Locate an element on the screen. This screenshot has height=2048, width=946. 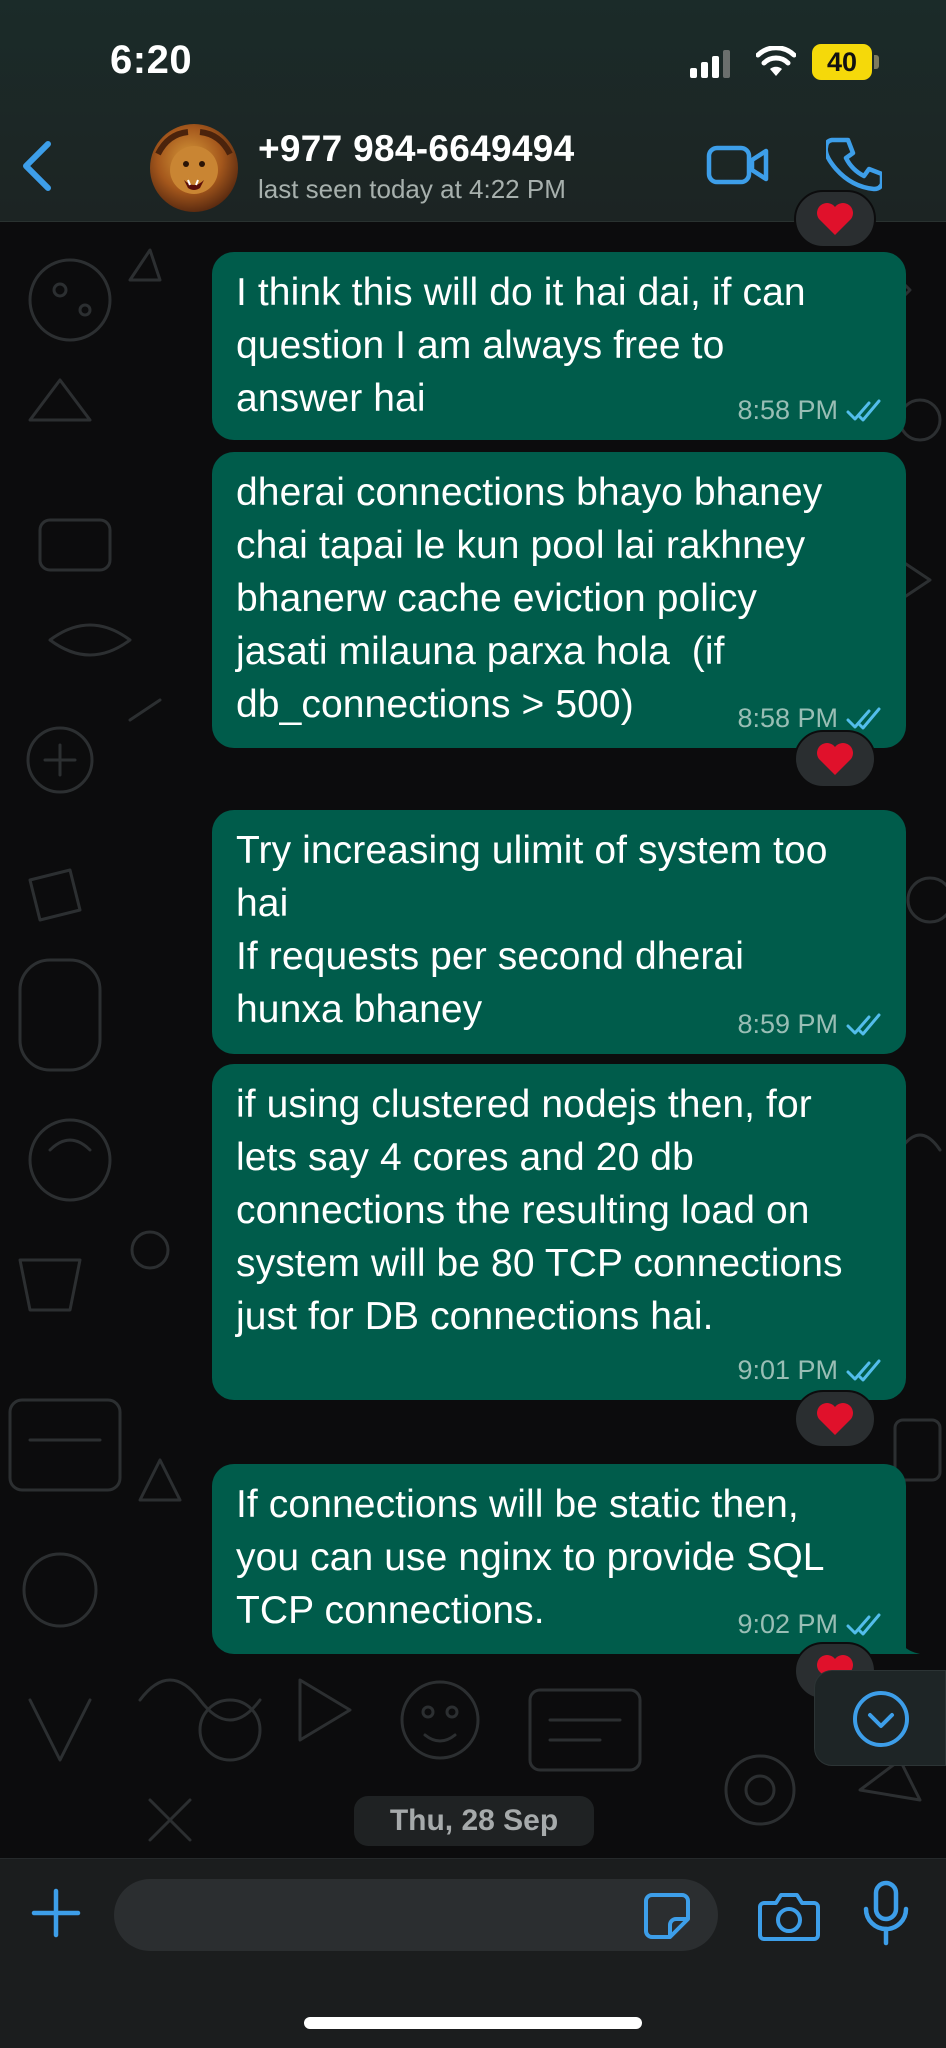
wifi-icon is located at coordinates (776, 61).